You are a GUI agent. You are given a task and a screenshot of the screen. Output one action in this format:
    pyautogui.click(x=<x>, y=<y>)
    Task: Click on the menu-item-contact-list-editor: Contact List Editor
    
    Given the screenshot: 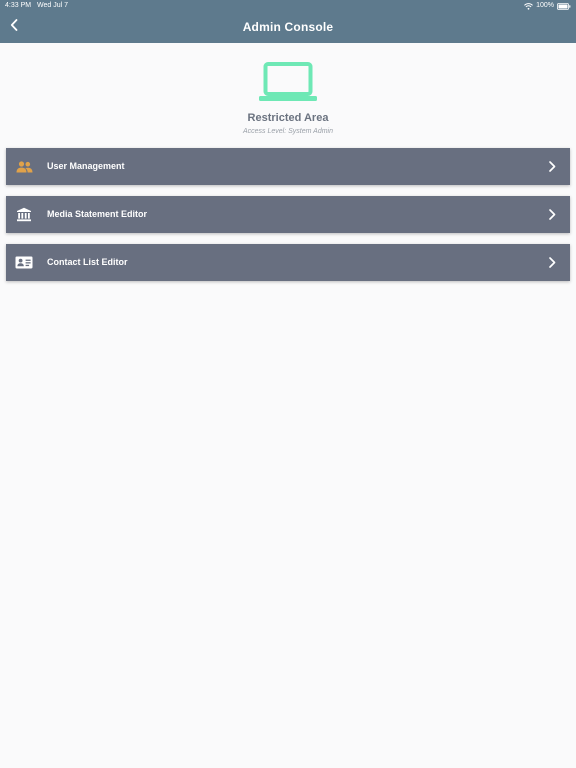 What is the action you would take?
    pyautogui.click(x=288, y=262)
    